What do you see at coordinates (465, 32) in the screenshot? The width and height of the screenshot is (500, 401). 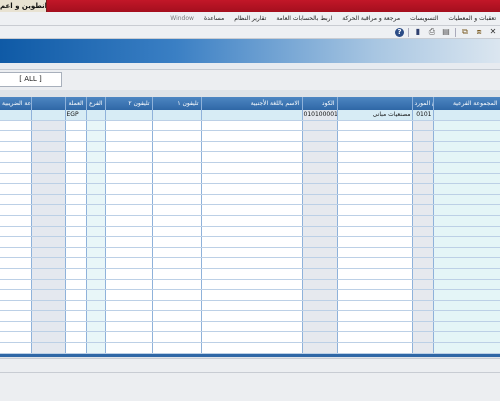 I see `copy-icon: ⧉` at bounding box center [465, 32].